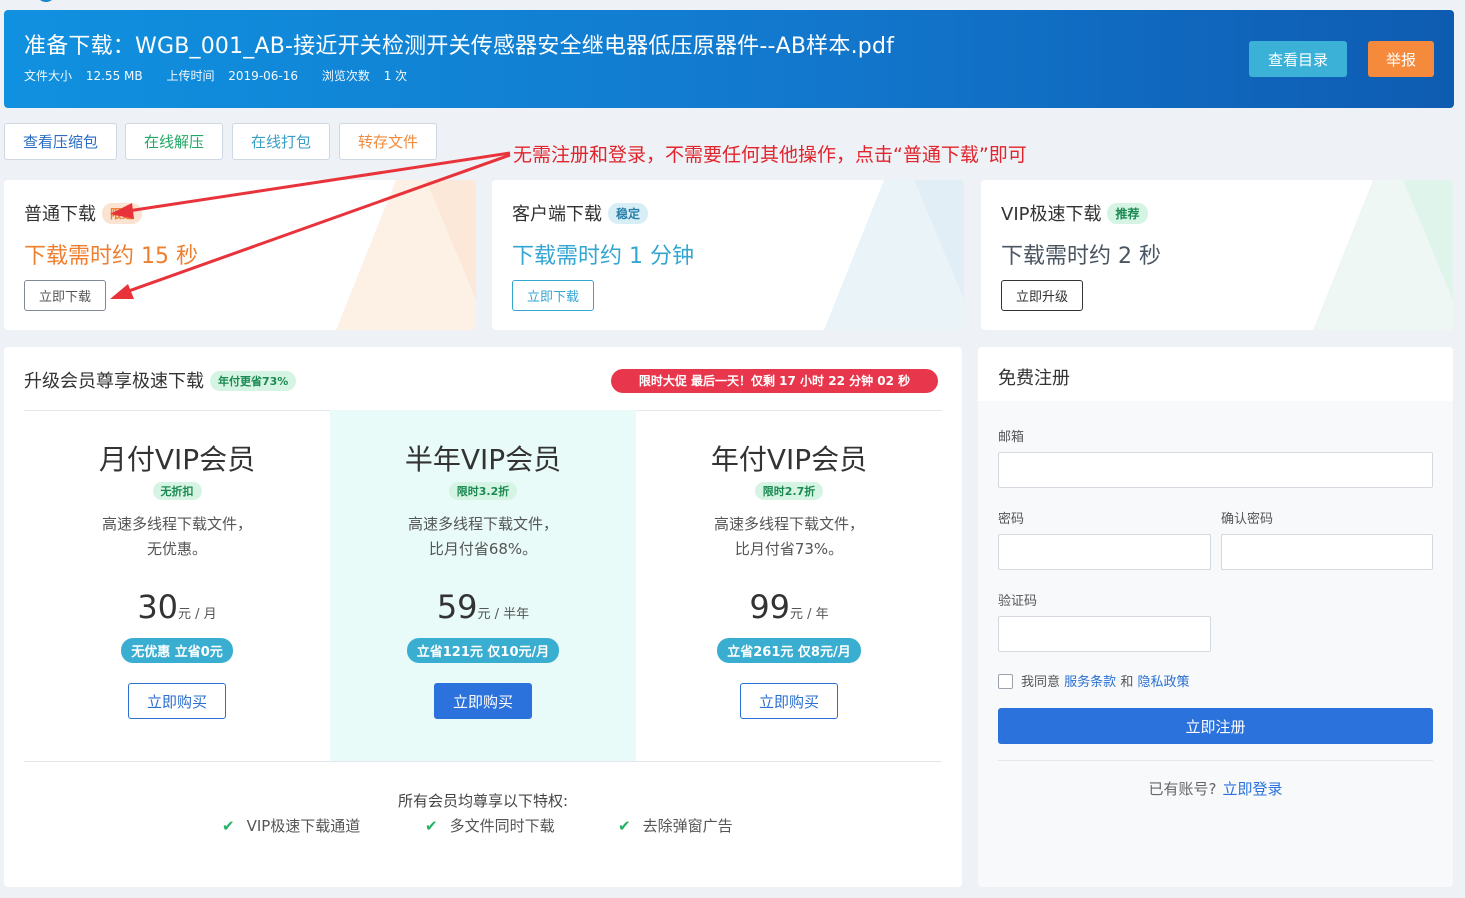 Image resolution: width=1465 pixels, height=898 pixels. What do you see at coordinates (1104, 552) in the screenshot?
I see `password-field` at bounding box center [1104, 552].